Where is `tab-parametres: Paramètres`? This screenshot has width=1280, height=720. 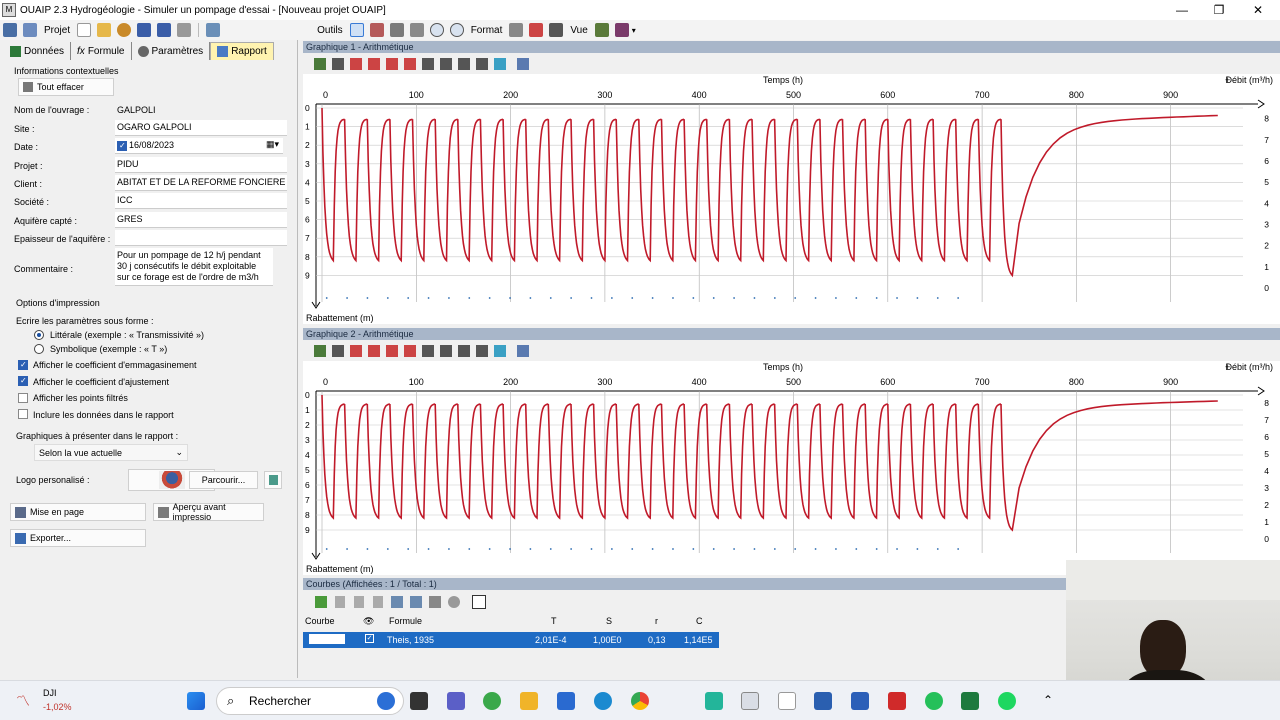 tab-parametres: Paramètres is located at coordinates (171, 51).